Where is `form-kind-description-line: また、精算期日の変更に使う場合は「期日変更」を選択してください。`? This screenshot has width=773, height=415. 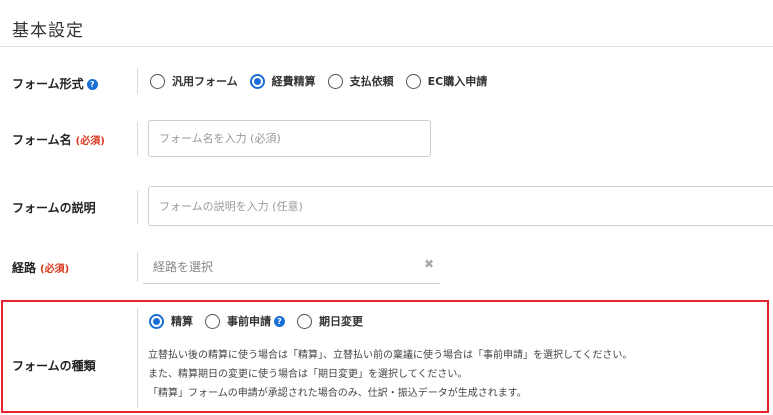 form-kind-description-line: また、精算期日の変更に使う場合は「期日変更」を選択してください。 is located at coordinates (308, 374).